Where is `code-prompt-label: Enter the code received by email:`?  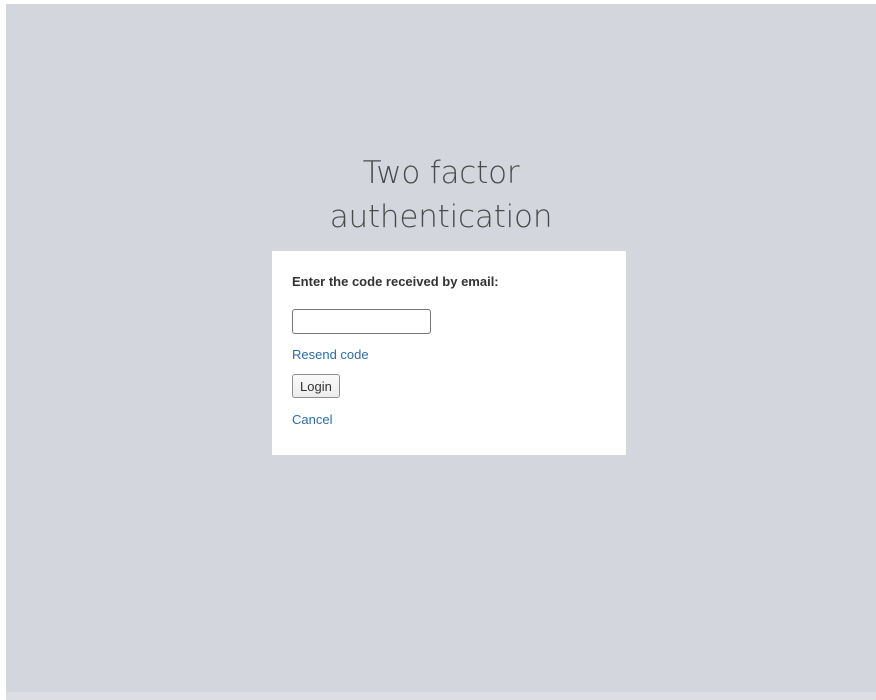
code-prompt-label: Enter the code received by email: is located at coordinates (395, 281).